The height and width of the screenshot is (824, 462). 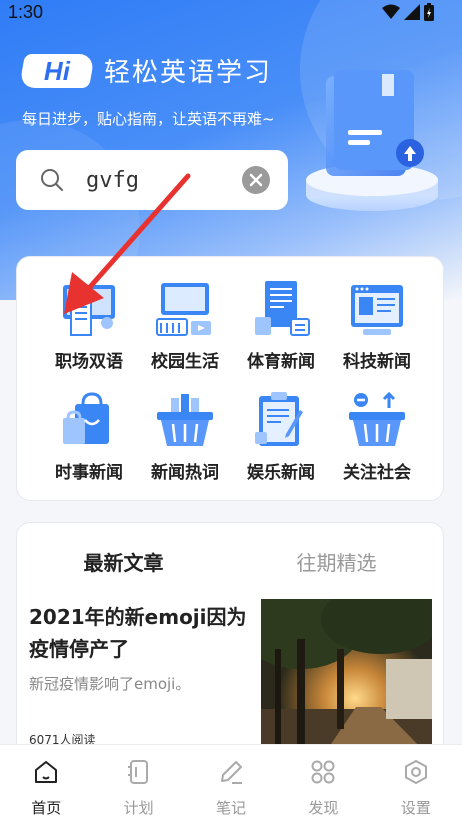 What do you see at coordinates (46, 784) in the screenshot?
I see `tabbar-item-home: 首页` at bounding box center [46, 784].